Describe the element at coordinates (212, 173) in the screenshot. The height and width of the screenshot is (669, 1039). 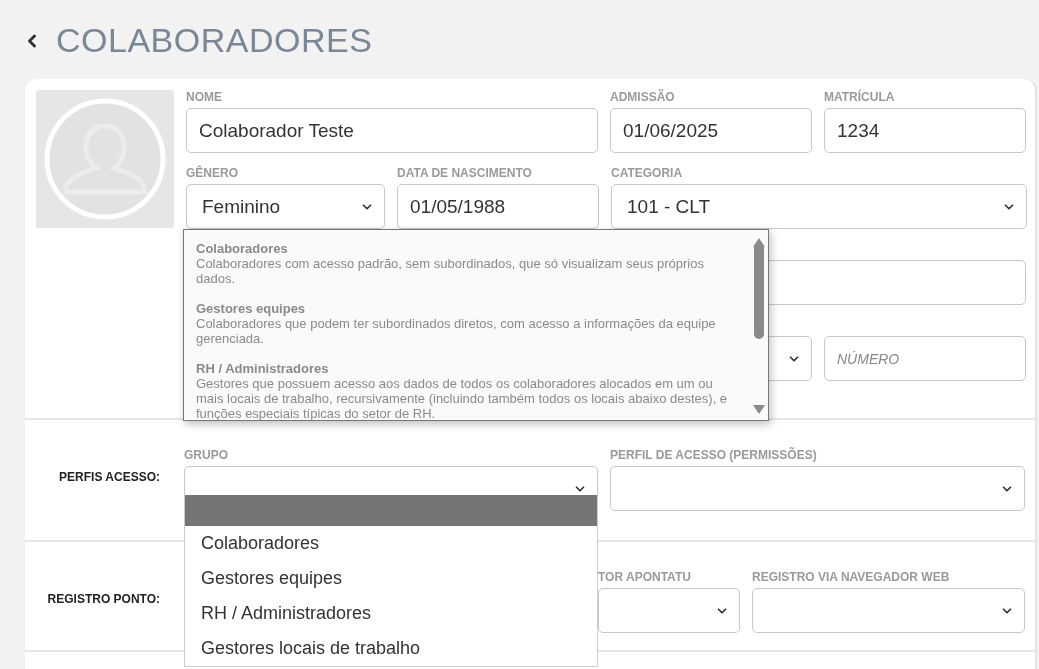
I see `field-label: GÊNERO` at that location.